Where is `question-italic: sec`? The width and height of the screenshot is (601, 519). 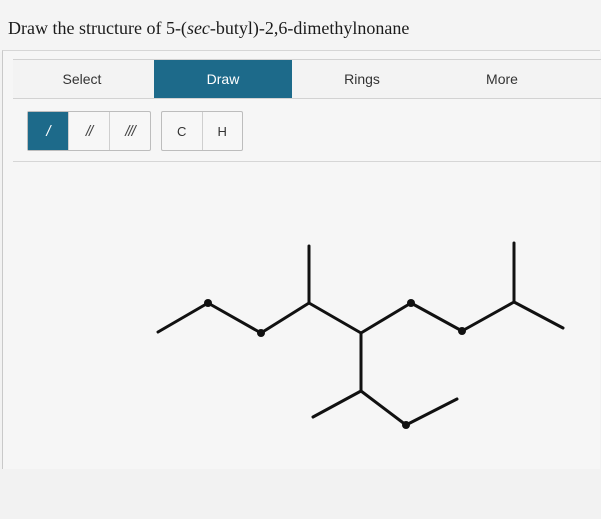 question-italic: sec is located at coordinates (198, 28).